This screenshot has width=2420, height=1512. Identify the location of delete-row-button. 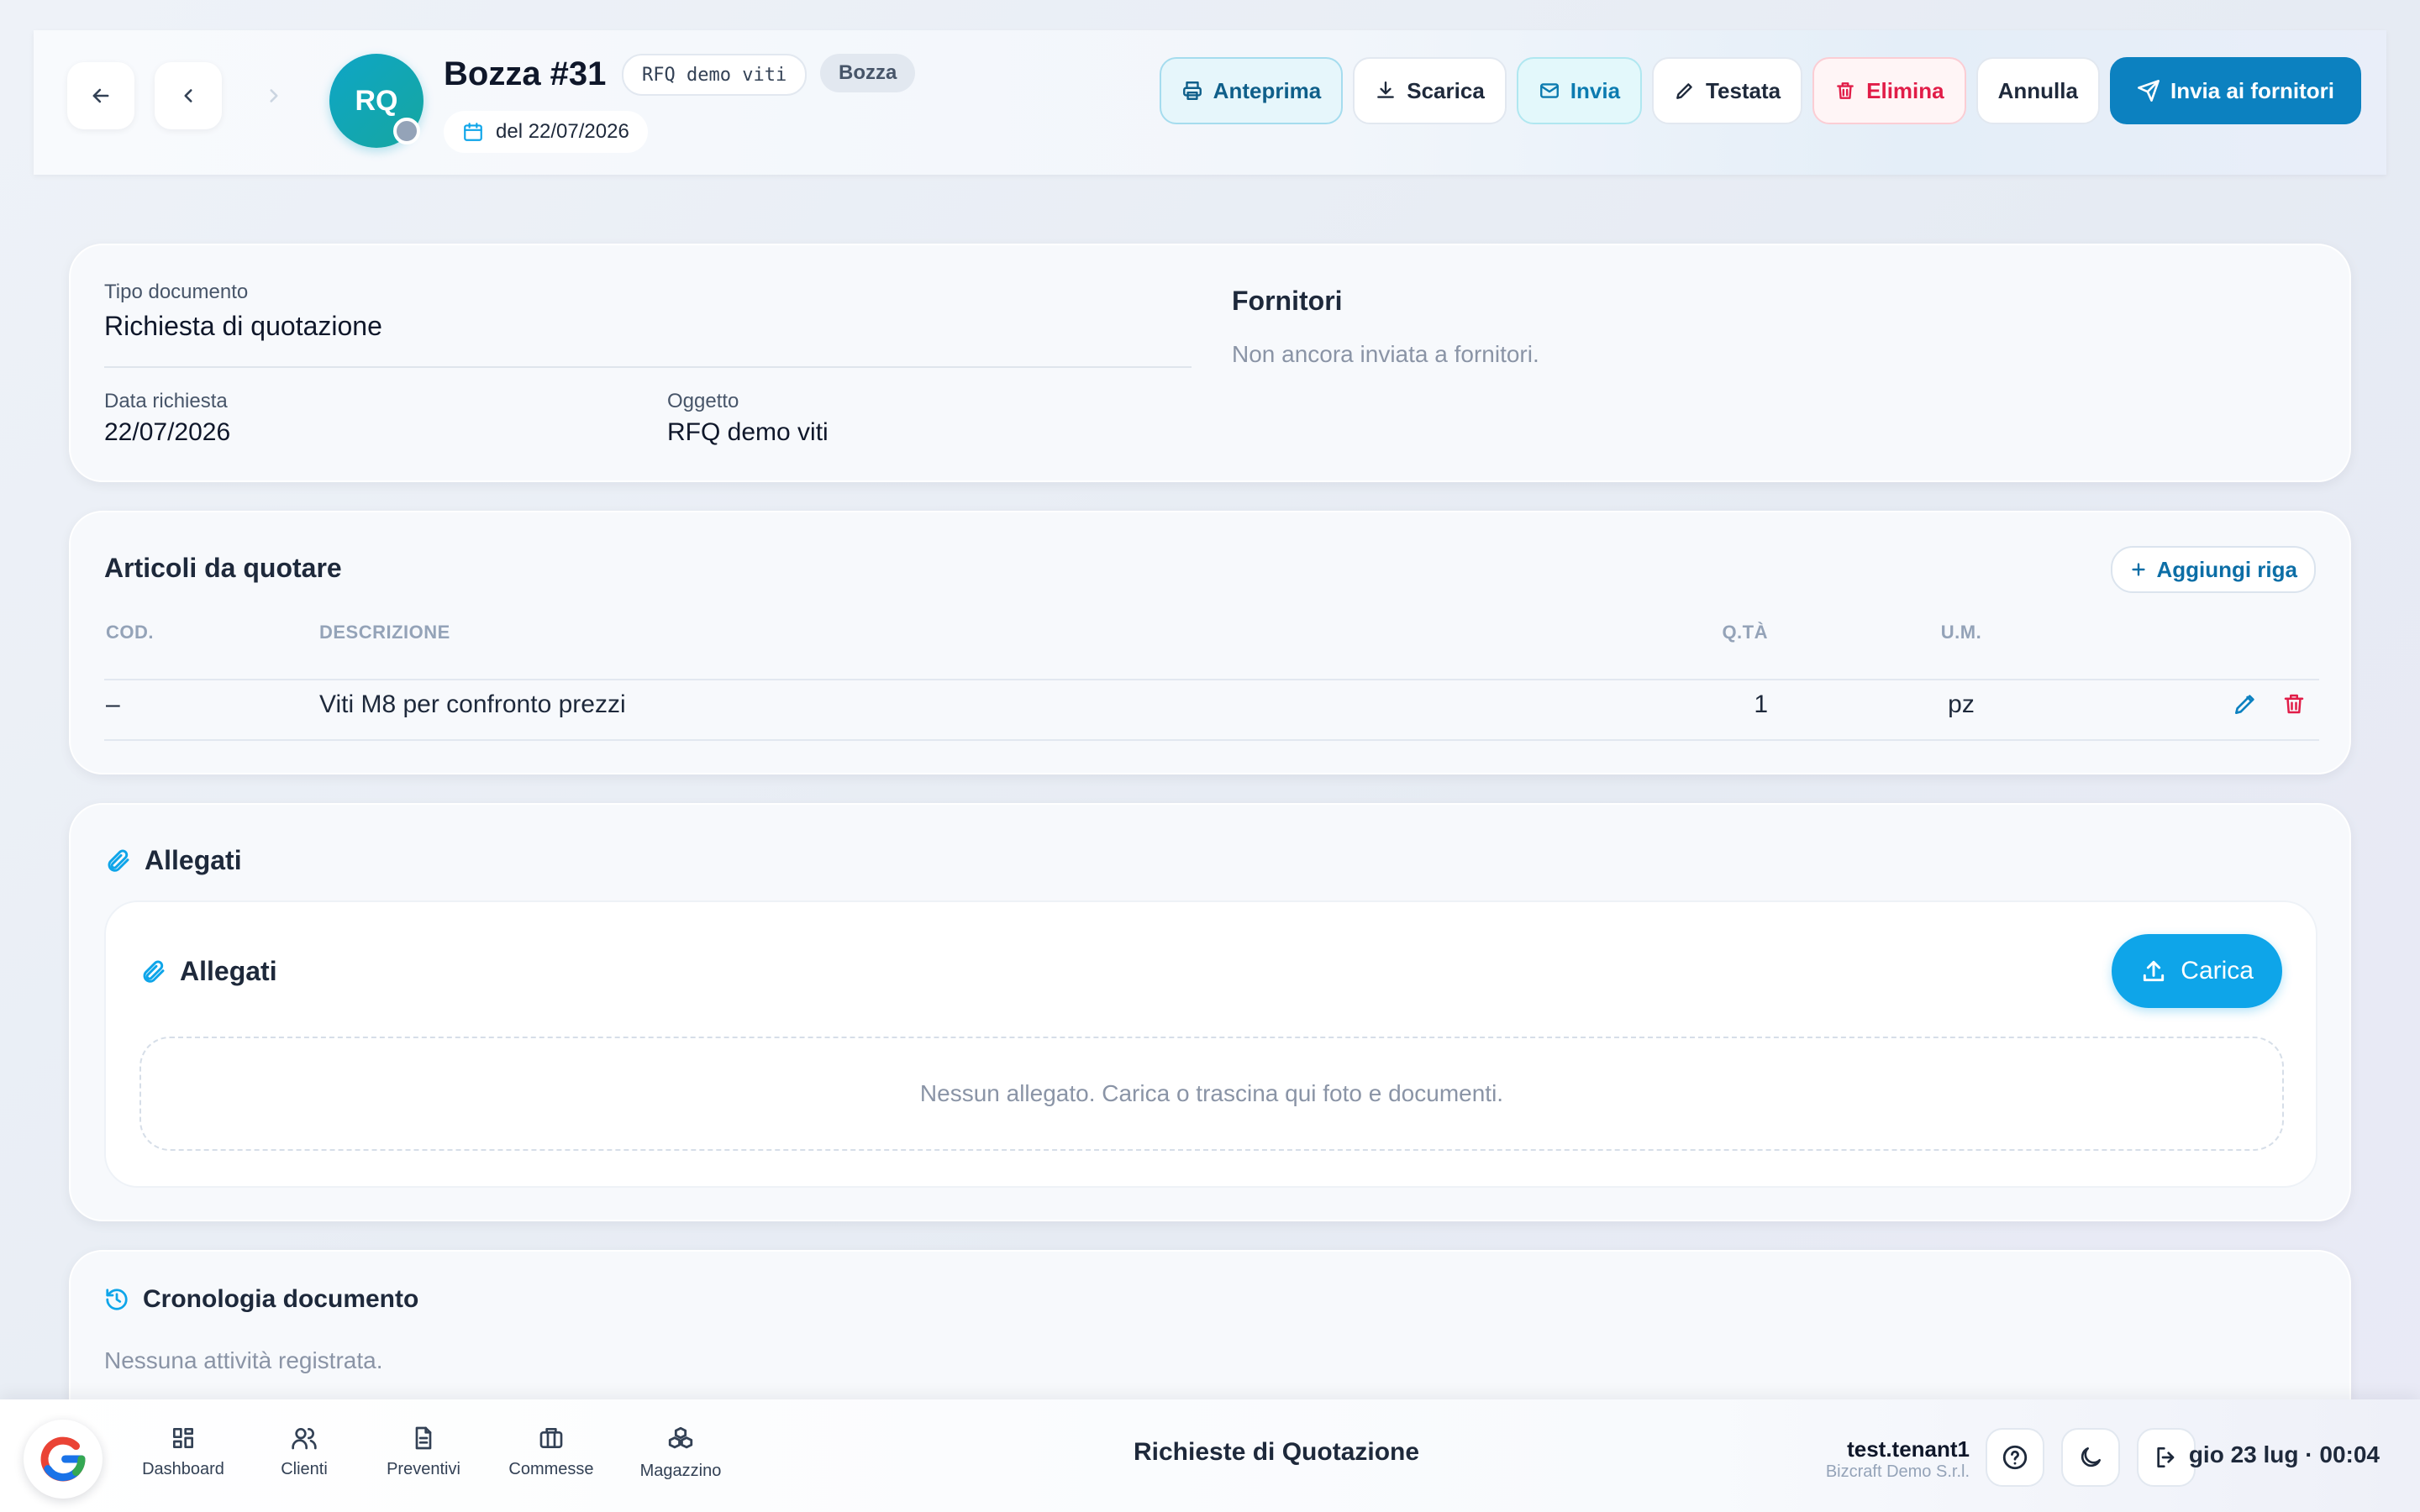
(2294, 704).